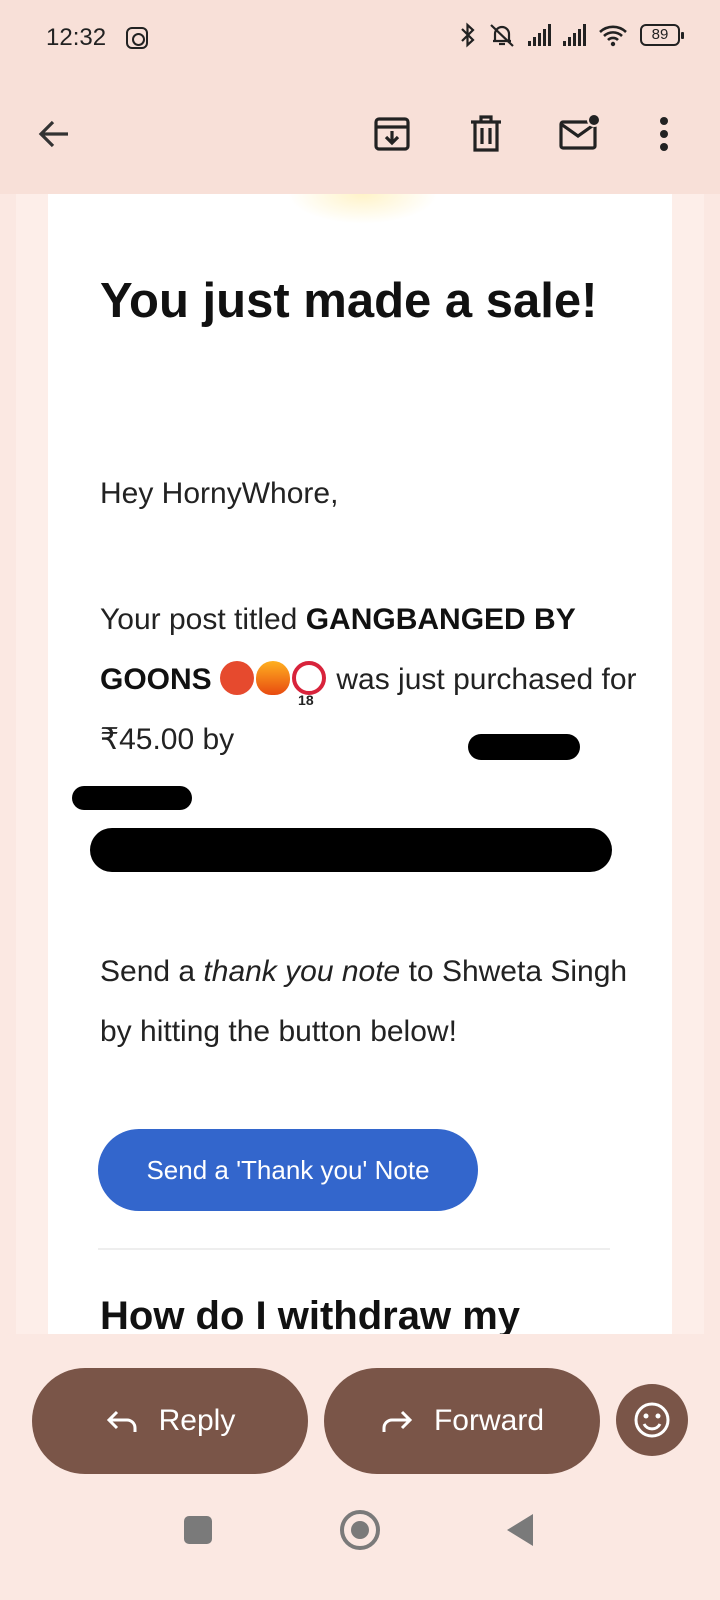 This screenshot has width=720, height=1600. I want to click on mark-unread-button, so click(580, 134).